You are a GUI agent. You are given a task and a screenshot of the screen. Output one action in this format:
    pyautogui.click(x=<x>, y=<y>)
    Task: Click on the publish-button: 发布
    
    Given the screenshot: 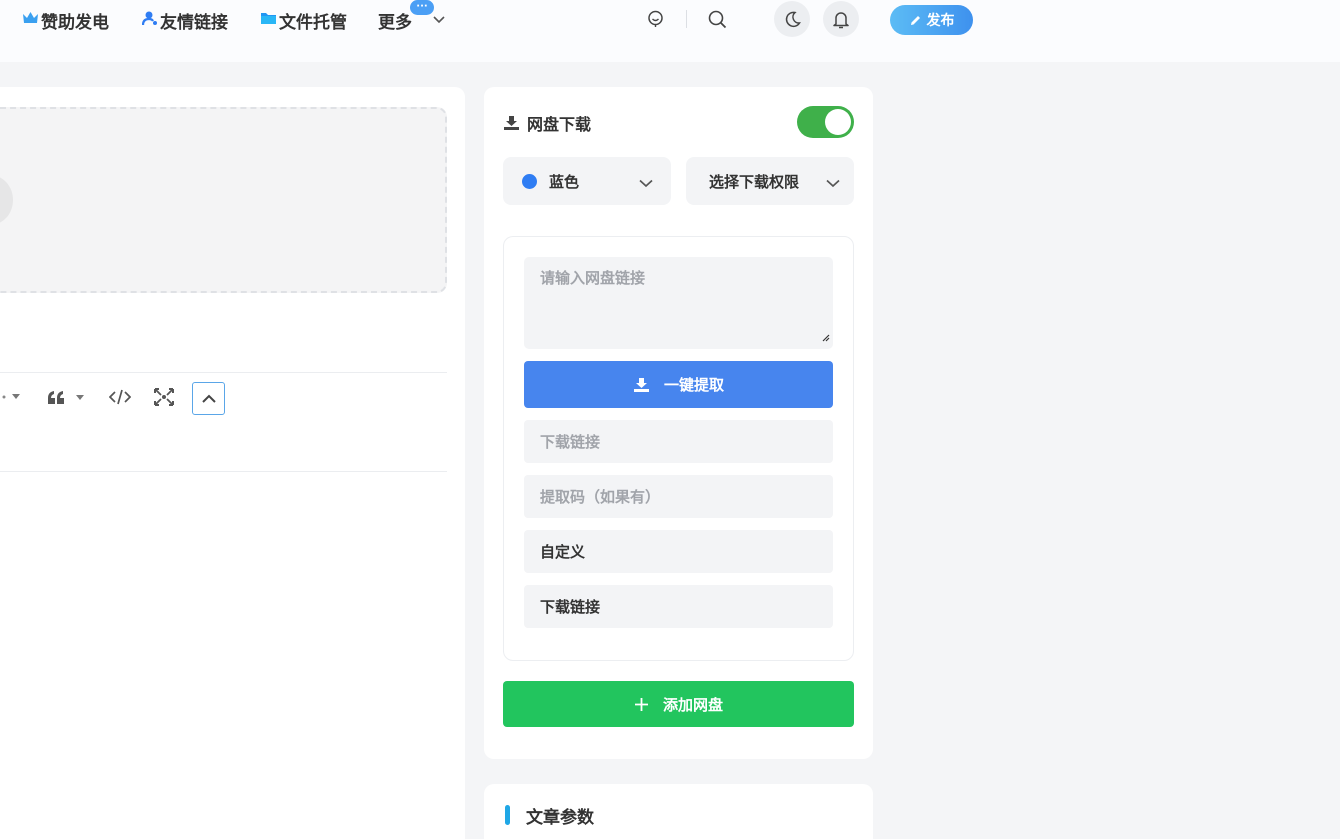 What is the action you would take?
    pyautogui.click(x=931, y=20)
    